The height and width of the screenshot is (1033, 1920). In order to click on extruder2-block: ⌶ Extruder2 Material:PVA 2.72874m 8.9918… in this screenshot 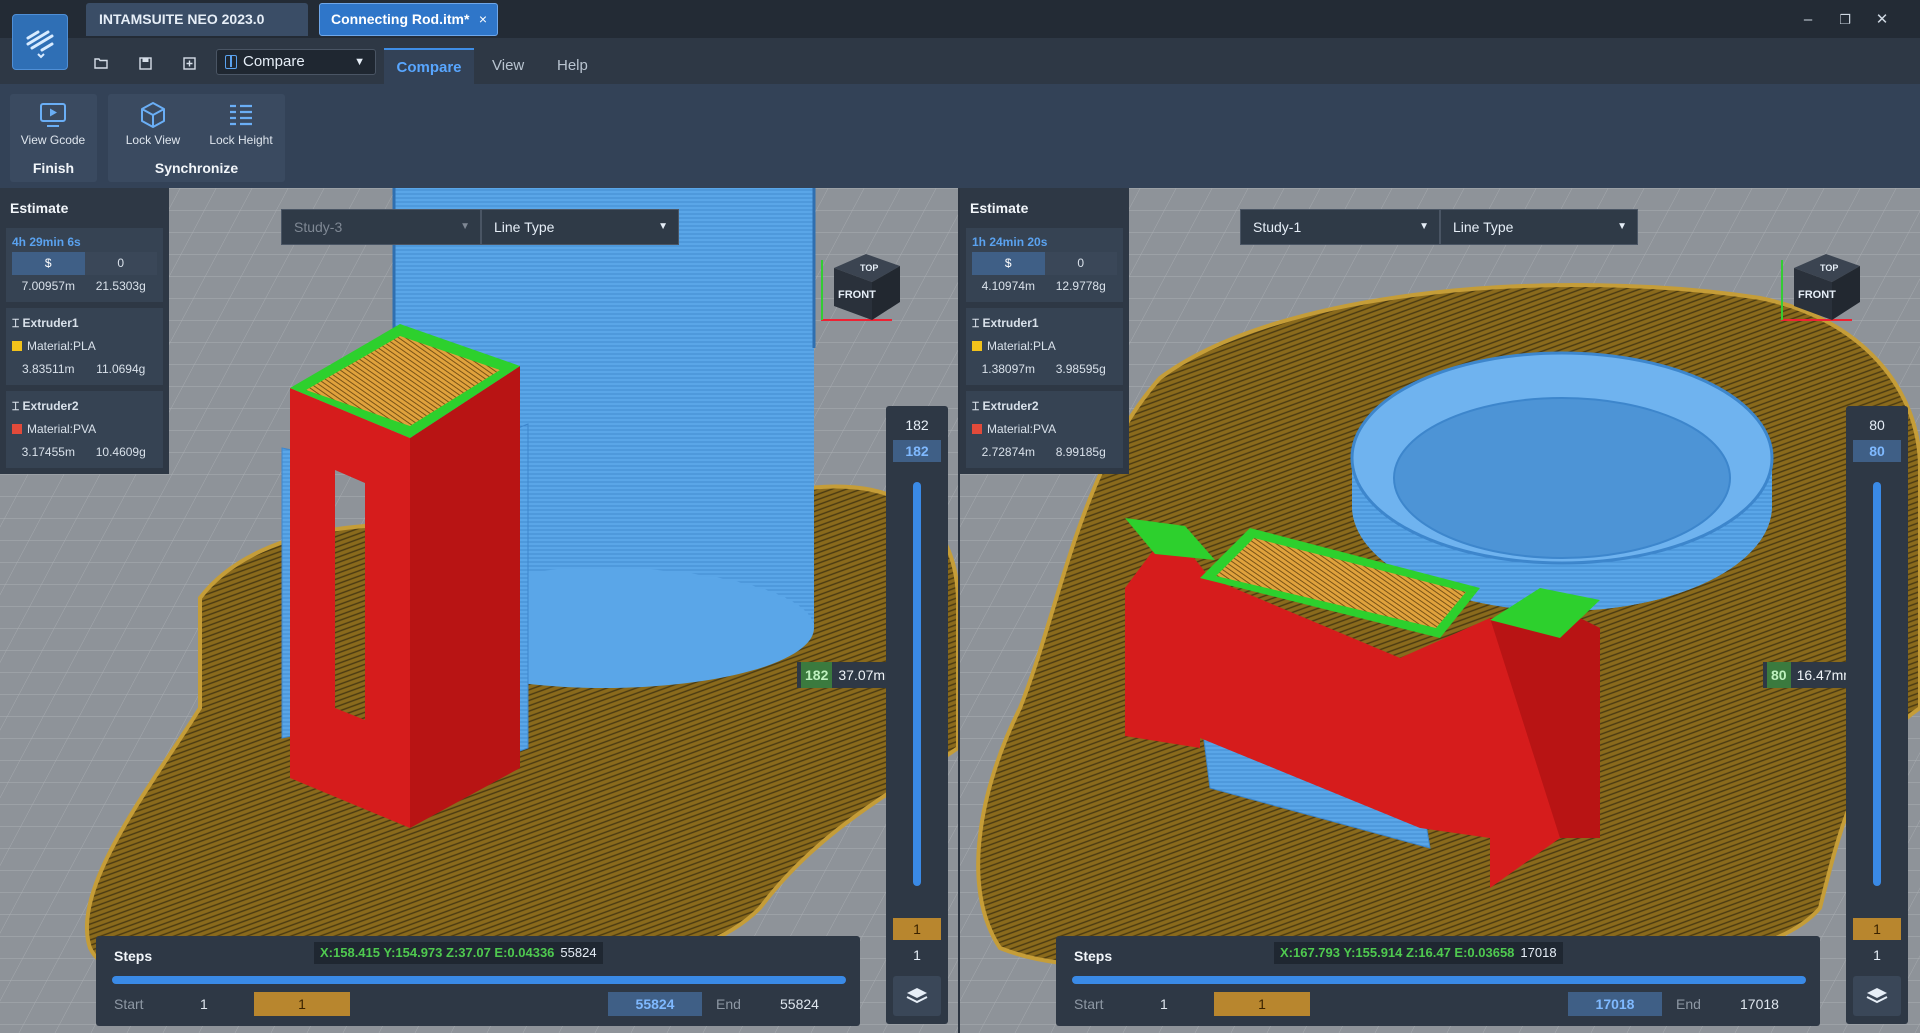, I will do `click(1044, 429)`.